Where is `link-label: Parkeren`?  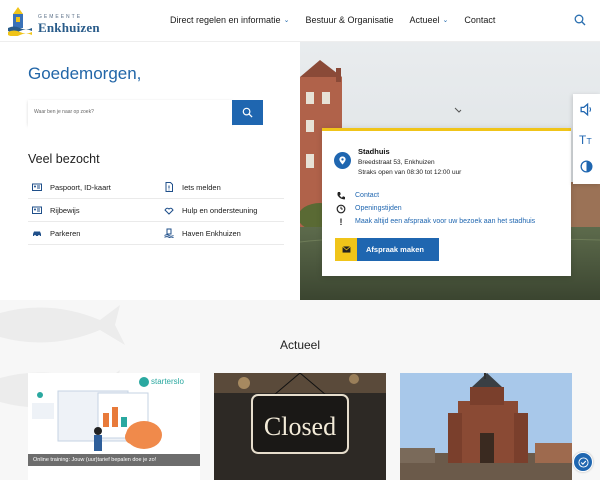
link-label: Parkeren is located at coordinates (65, 233).